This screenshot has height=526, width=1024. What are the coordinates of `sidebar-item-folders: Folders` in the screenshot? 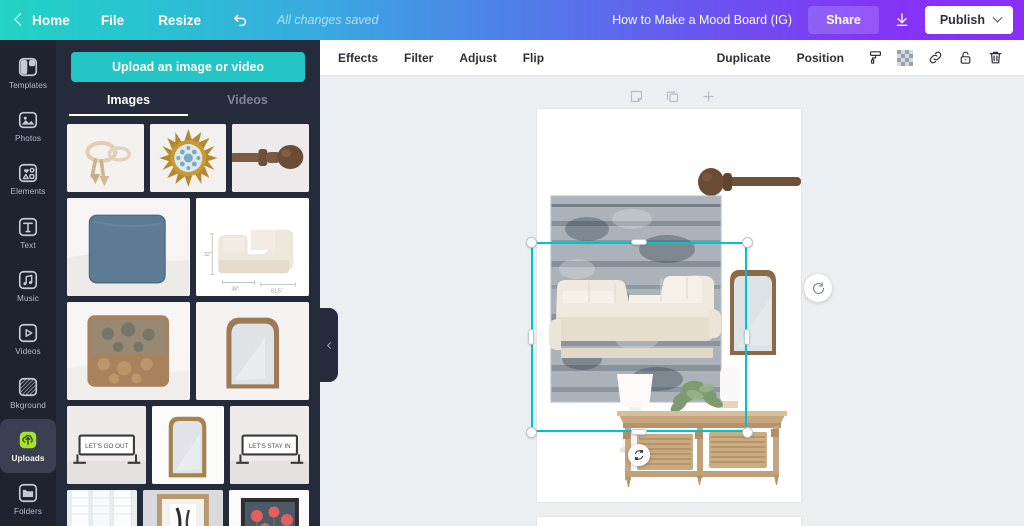 It's located at (28, 499).